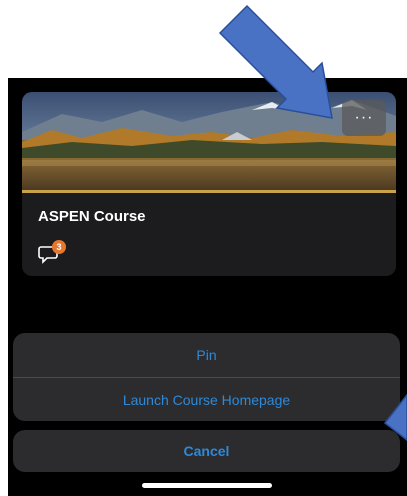  What do you see at coordinates (207, 485) in the screenshot?
I see `home-indicator` at bounding box center [207, 485].